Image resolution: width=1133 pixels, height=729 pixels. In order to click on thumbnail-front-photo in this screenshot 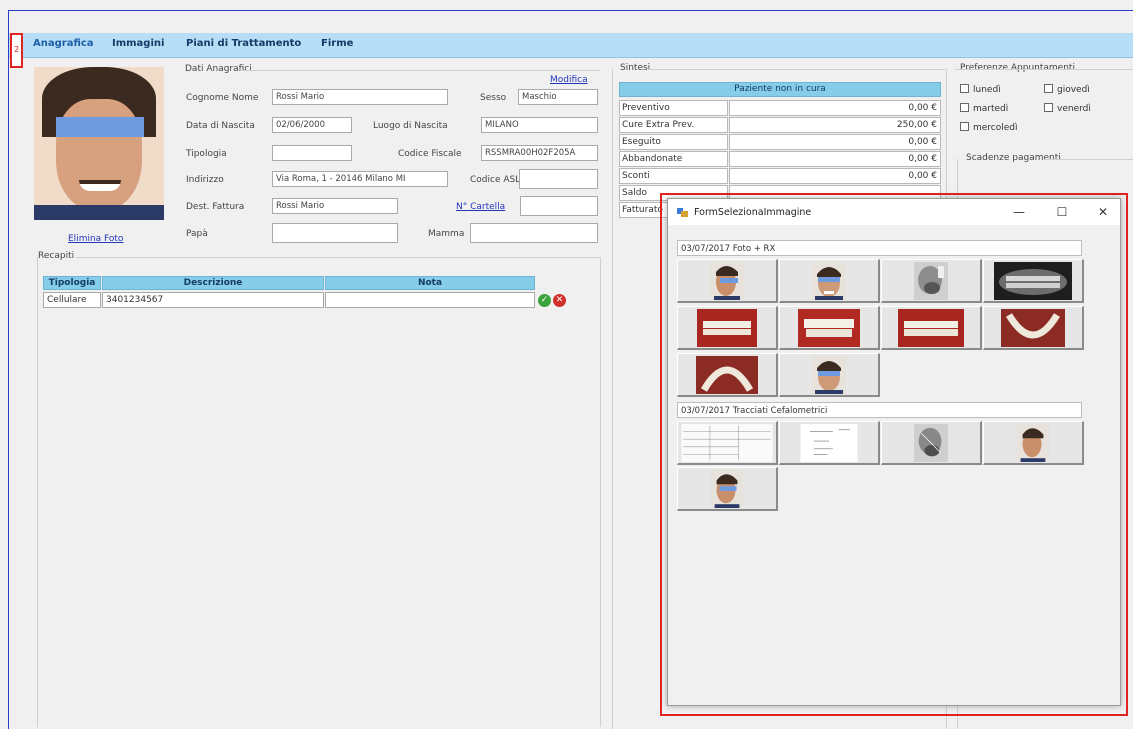, I will do `click(829, 281)`.